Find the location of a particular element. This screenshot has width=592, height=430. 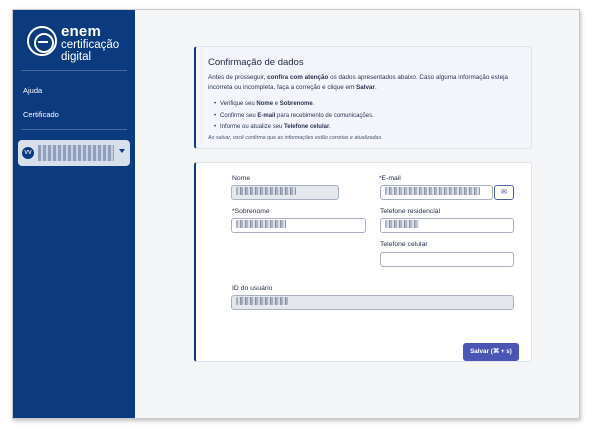

id-usuario-label: ID do usuário is located at coordinates (252, 288).